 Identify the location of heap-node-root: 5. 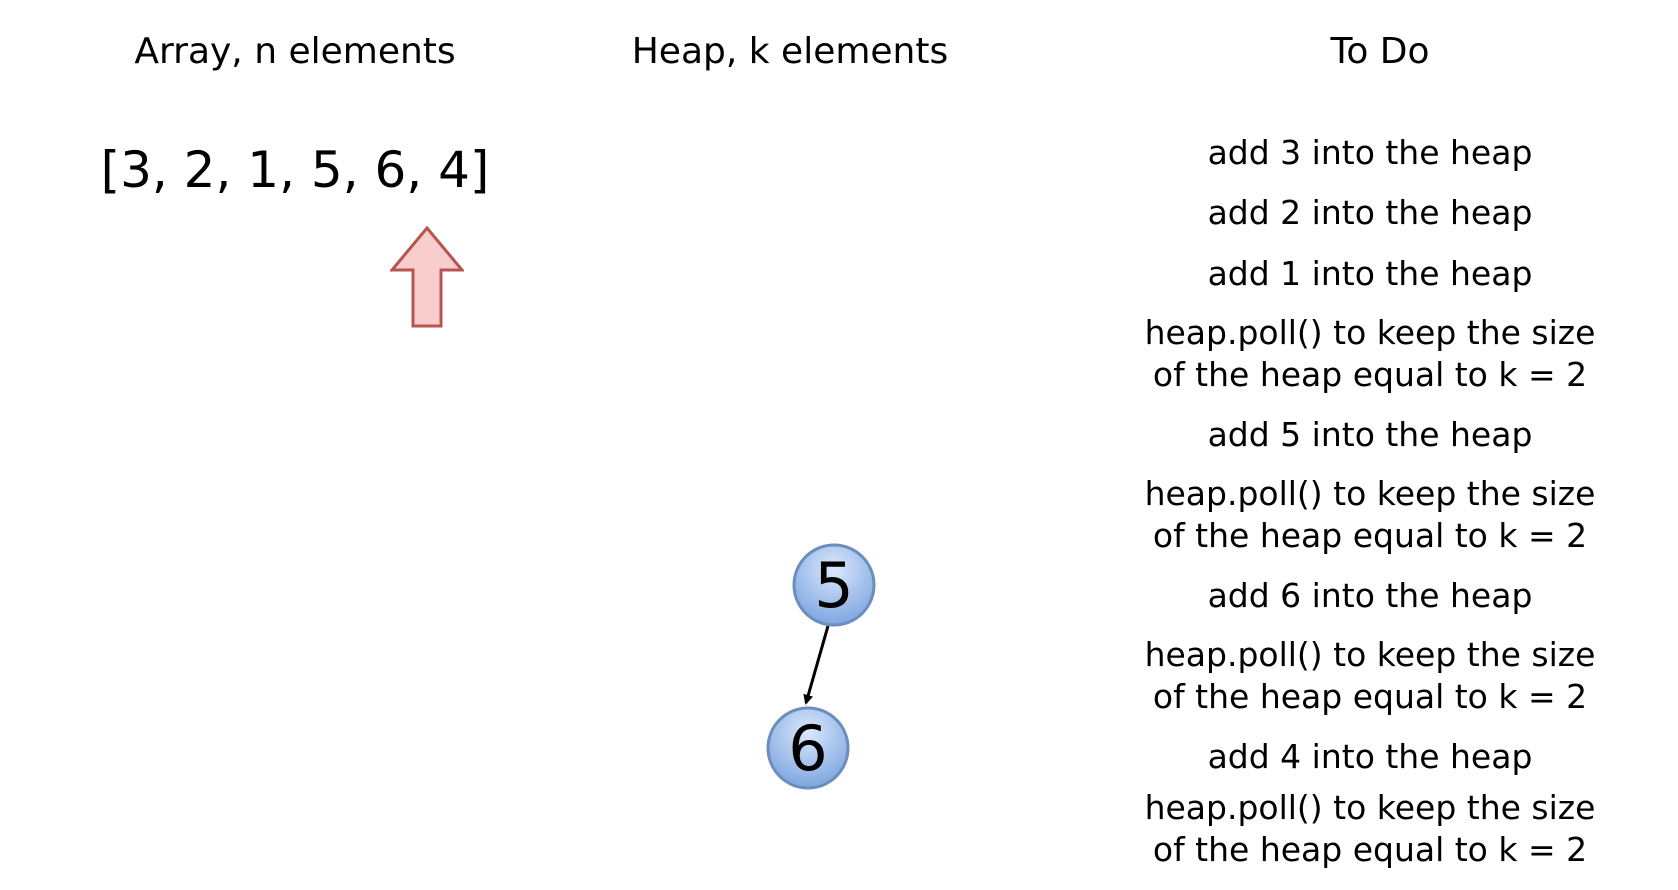
(834, 585).